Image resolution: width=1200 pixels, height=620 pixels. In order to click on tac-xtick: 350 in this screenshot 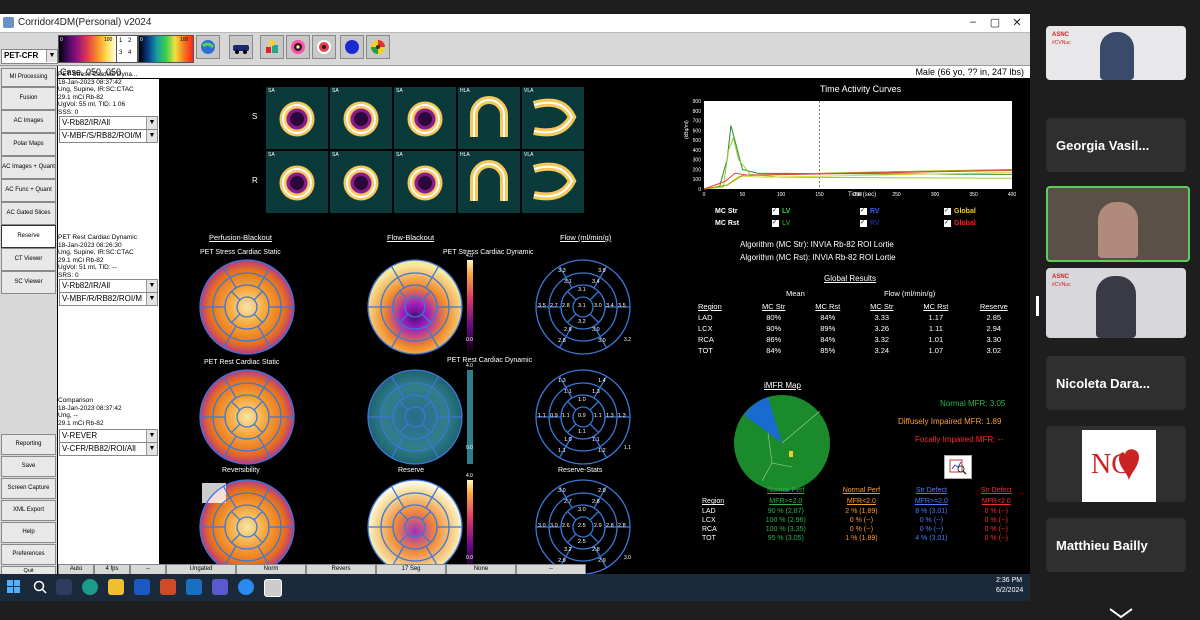, I will do `click(973, 195)`.